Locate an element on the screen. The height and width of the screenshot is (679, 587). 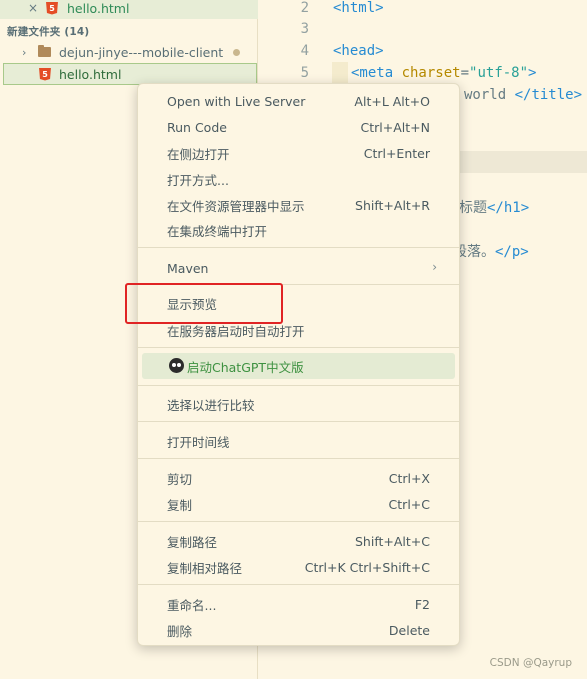
menu-item-copy-relative-path: 复制相对路径 Ctrl+K Ctrl+Shift+C is located at coordinates (298, 567).